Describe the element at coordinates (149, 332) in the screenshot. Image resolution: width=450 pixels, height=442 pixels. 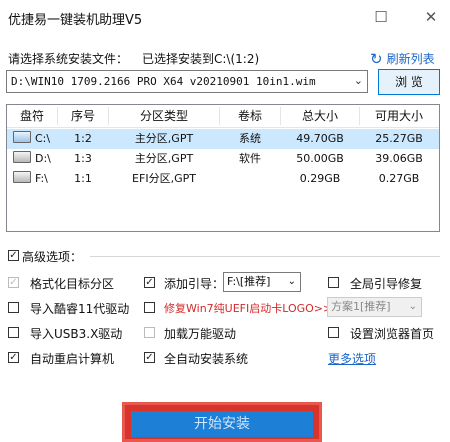
I see `load-universal-driver-checkbox` at that location.